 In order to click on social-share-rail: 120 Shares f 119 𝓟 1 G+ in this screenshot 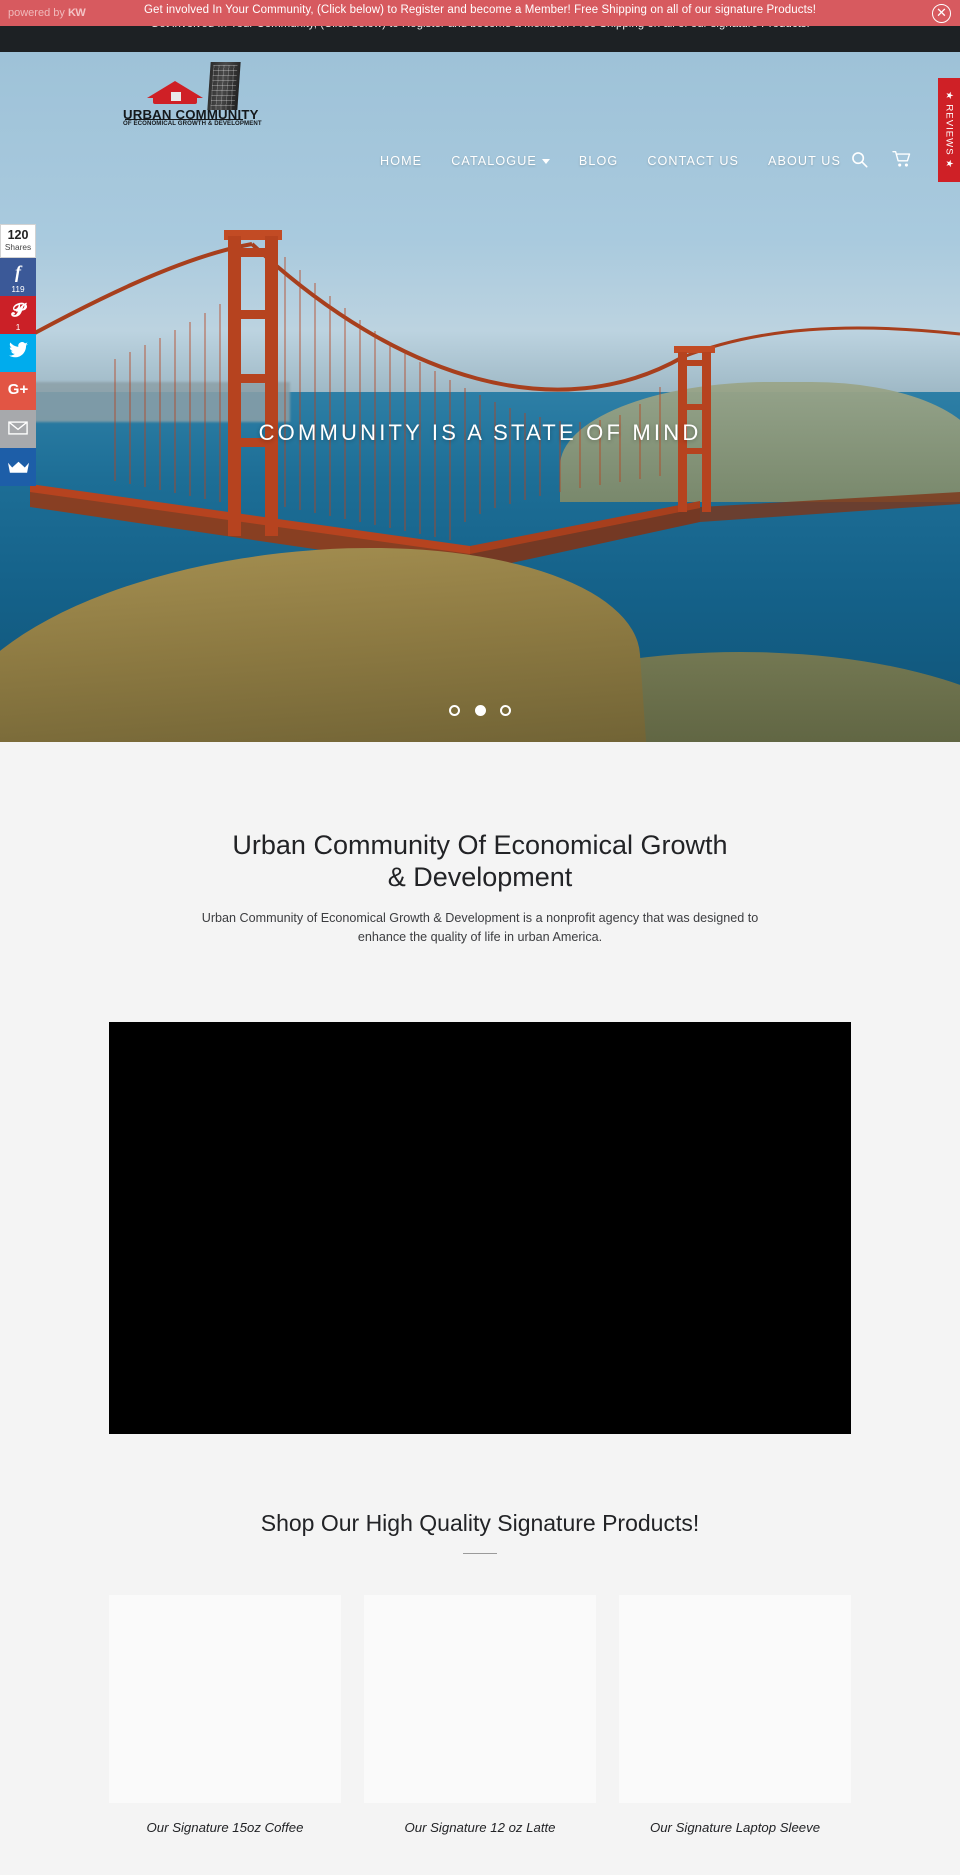, I will do `click(18, 355)`.